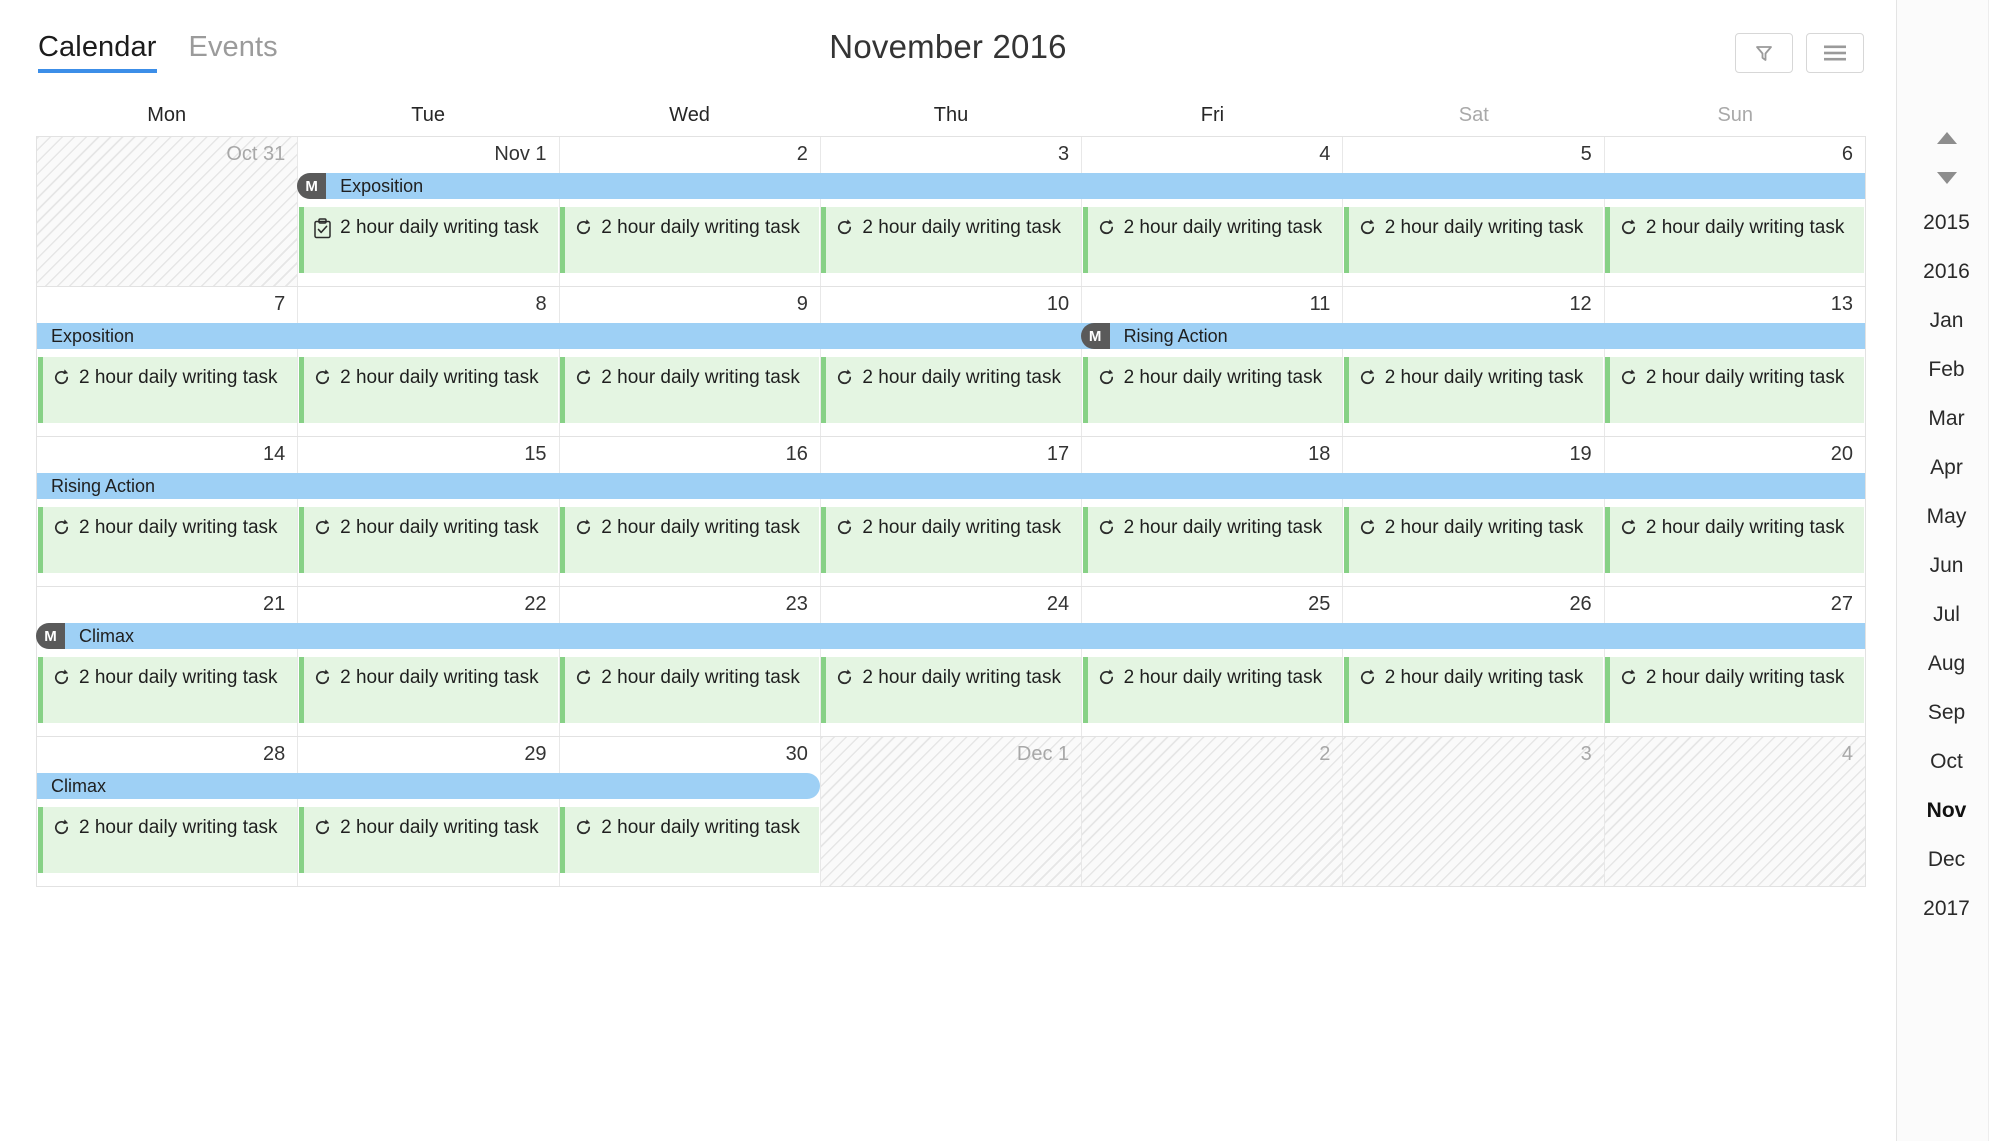 This screenshot has width=1996, height=1141. Describe the element at coordinates (429, 786) in the screenshot. I see `event-bar: Climax` at that location.